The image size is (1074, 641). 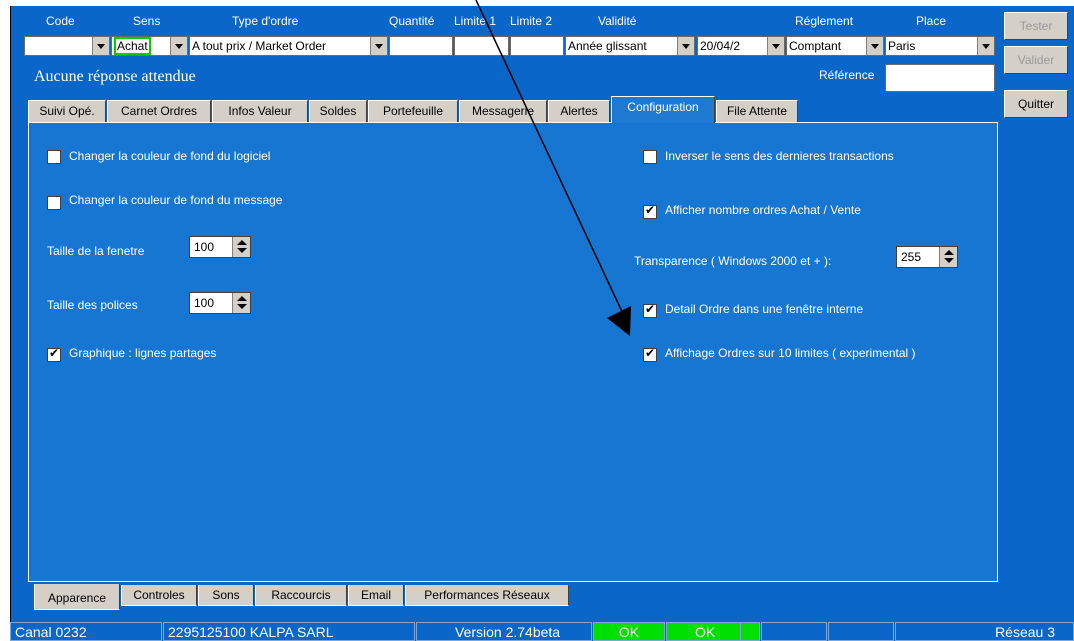 What do you see at coordinates (376, 595) in the screenshot?
I see `tab-email: Email` at bounding box center [376, 595].